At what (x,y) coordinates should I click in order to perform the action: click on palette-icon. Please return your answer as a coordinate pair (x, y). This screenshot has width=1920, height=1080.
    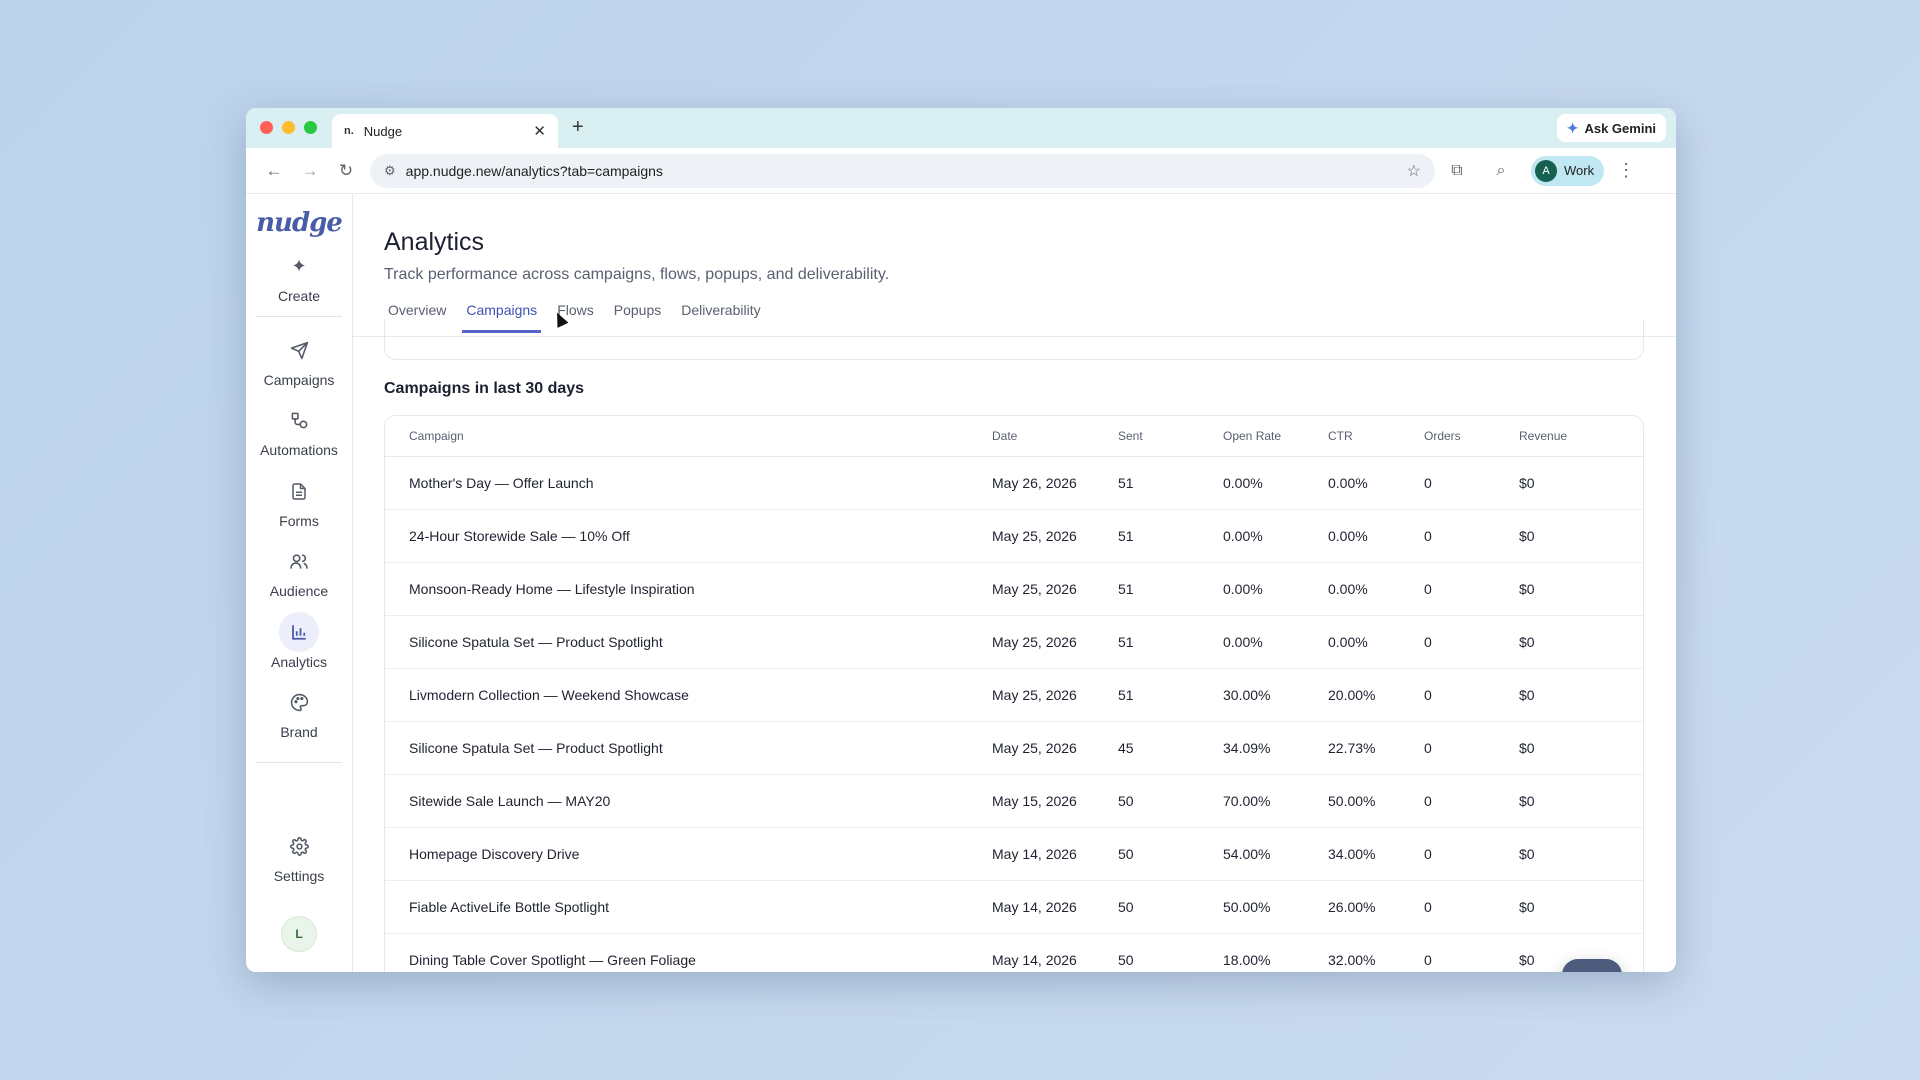
    Looking at the image, I should click on (299, 702).